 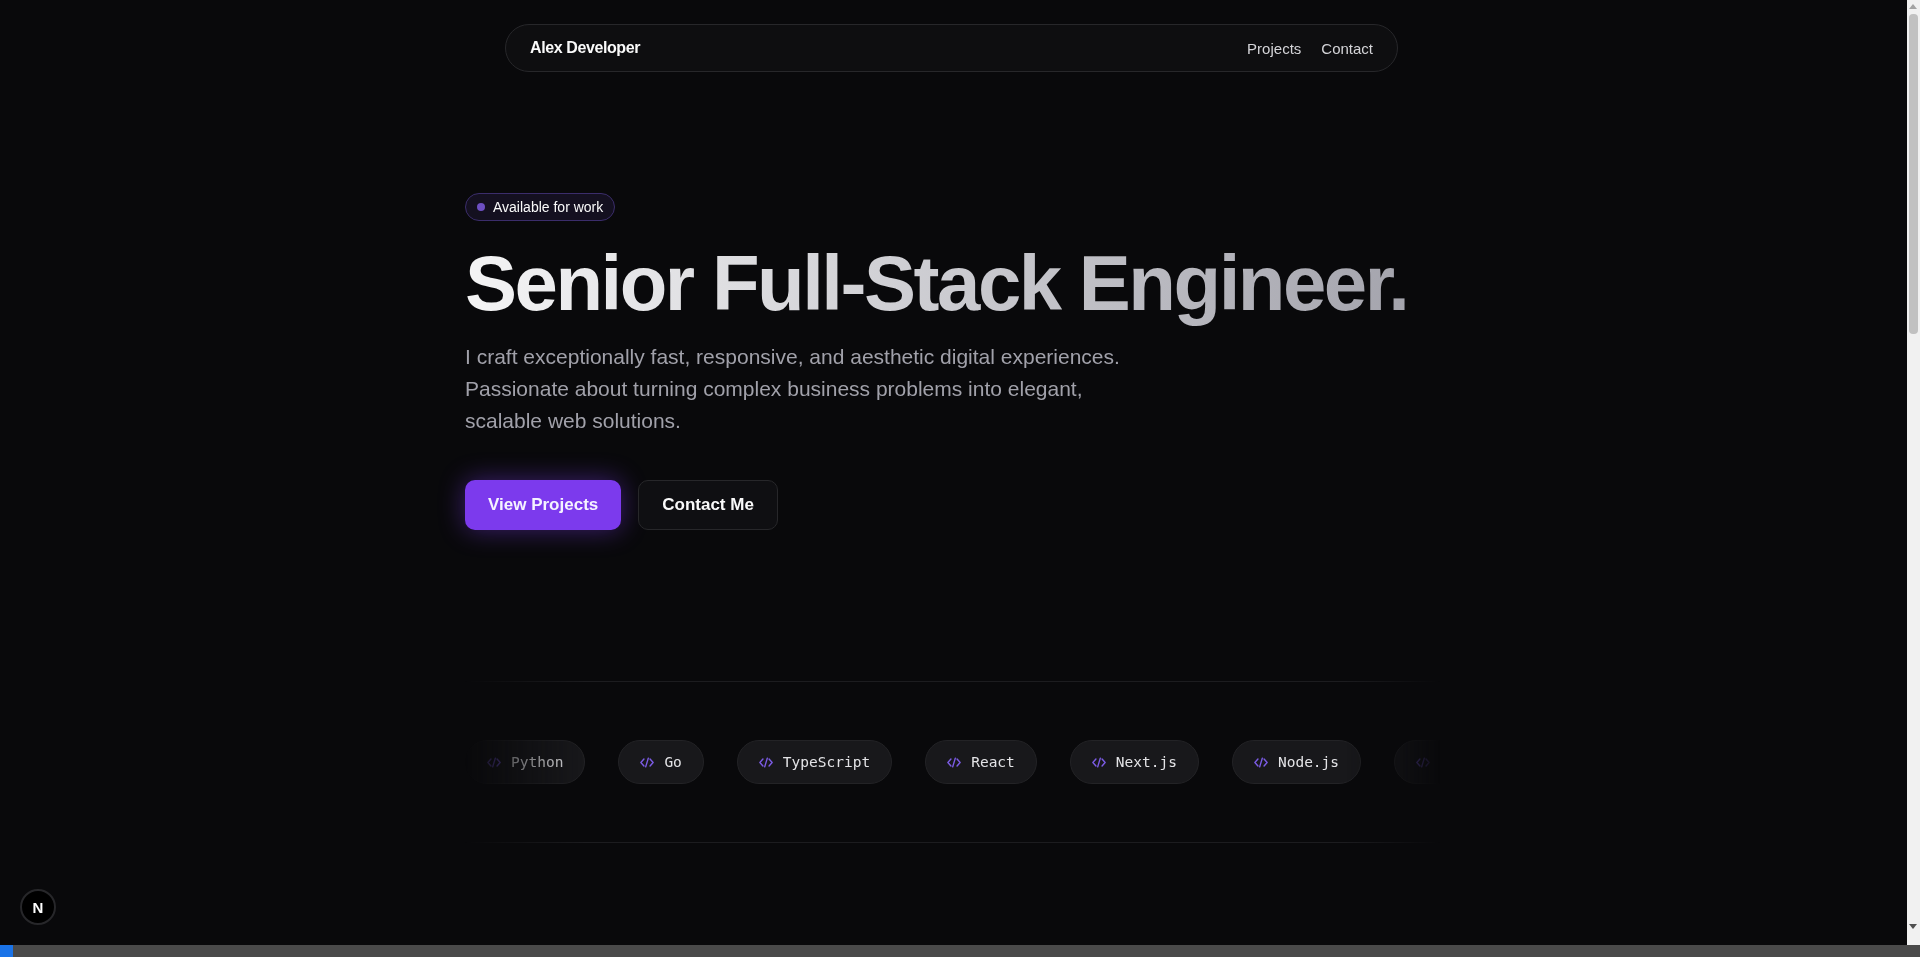 I want to click on tech-chip: Next.js, so click(x=1134, y=762).